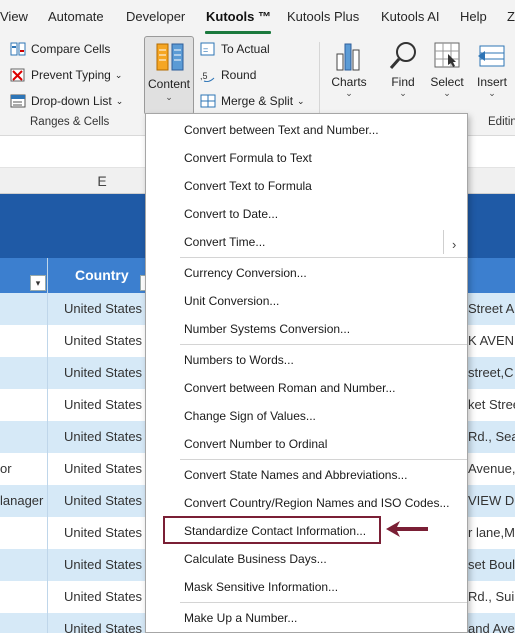 The height and width of the screenshot is (633, 515). I want to click on charts-label: Charts, so click(349, 82).